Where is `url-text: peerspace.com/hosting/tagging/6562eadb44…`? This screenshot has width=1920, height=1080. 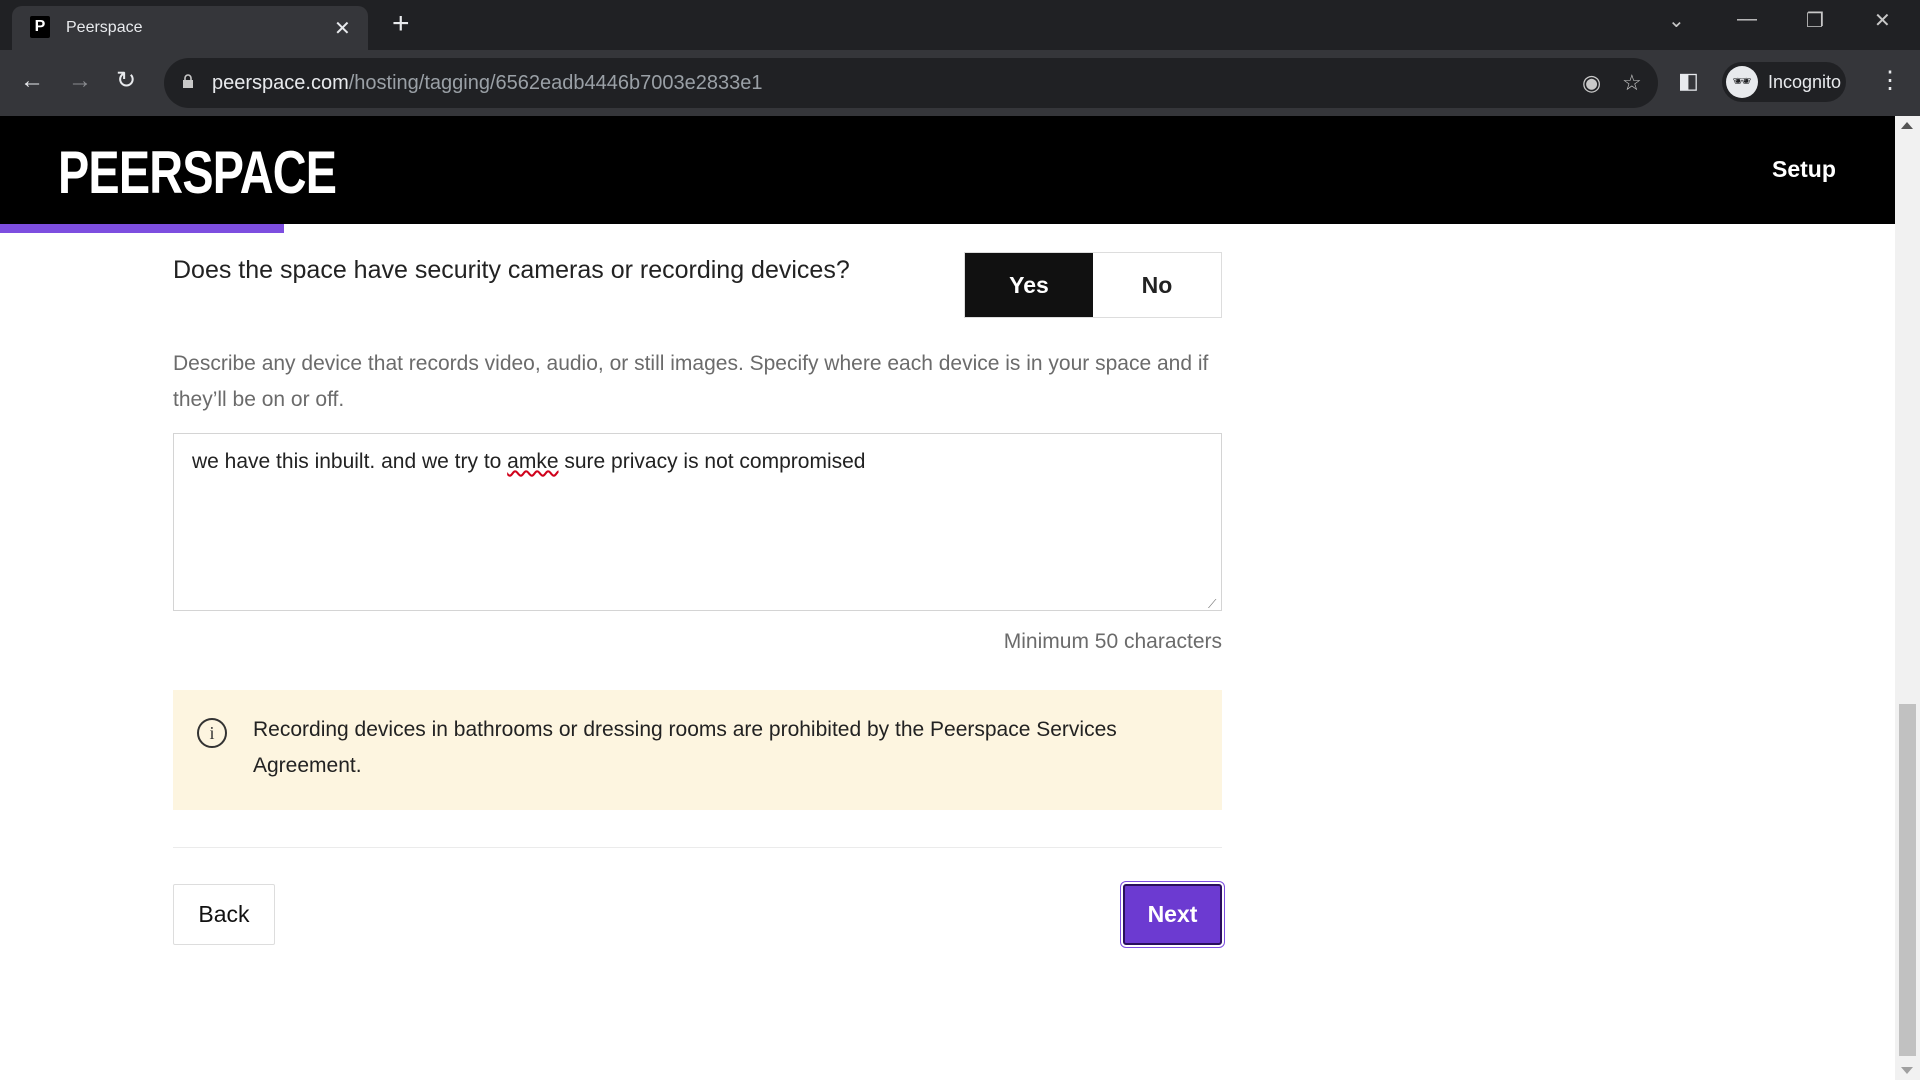
url-text: peerspace.com/hosting/tagging/6562eadb44… is located at coordinates (487, 83).